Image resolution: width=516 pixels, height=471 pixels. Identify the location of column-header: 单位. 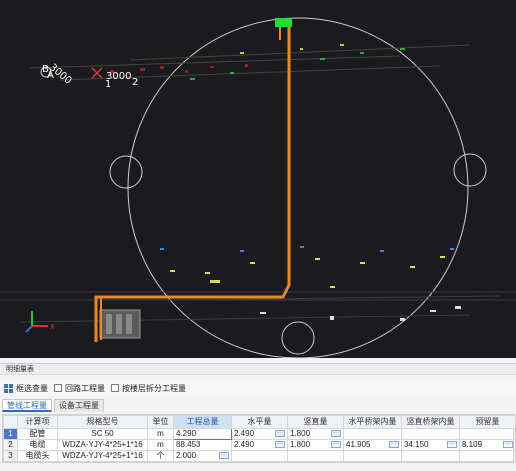
(160, 422).